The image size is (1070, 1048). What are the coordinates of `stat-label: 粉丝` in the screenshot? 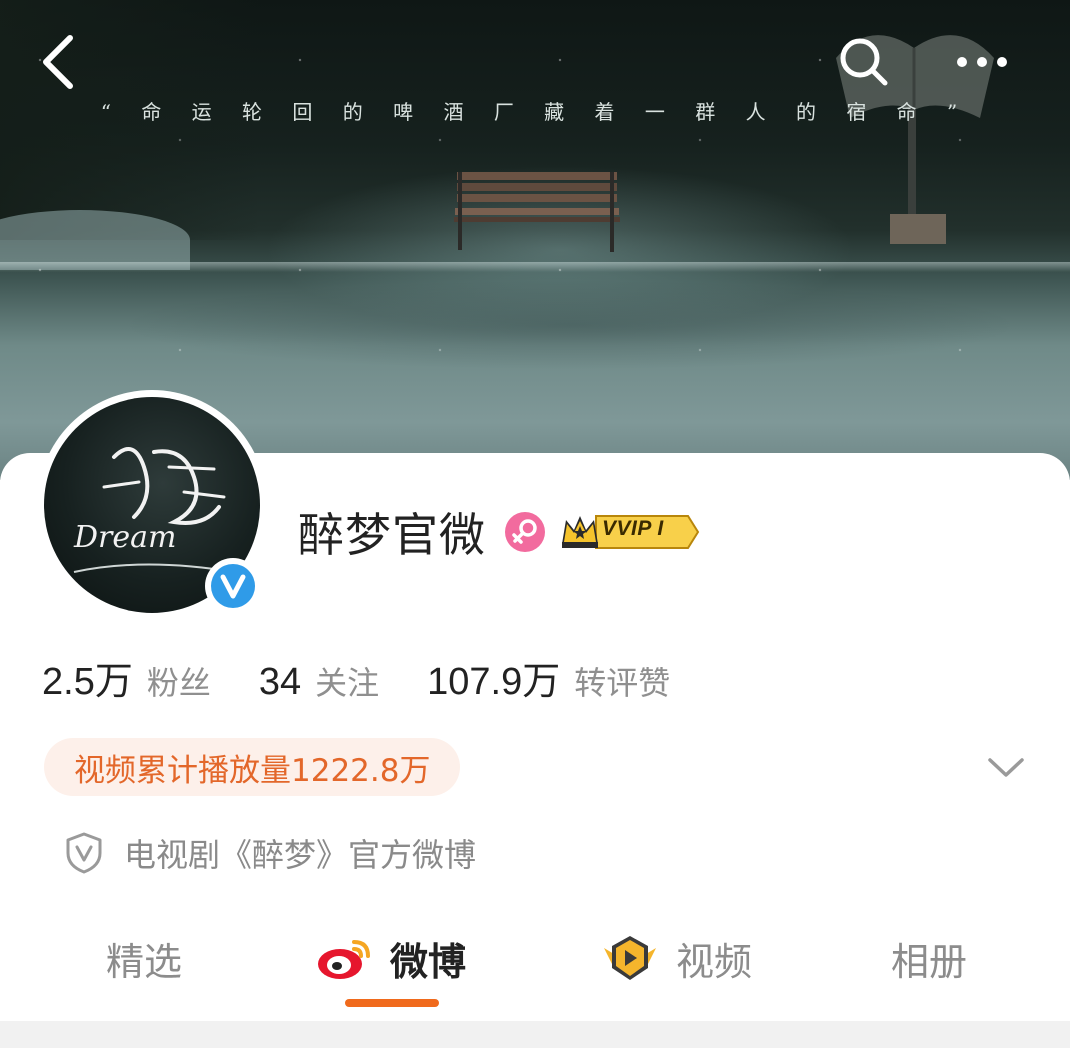 It's located at (178, 683).